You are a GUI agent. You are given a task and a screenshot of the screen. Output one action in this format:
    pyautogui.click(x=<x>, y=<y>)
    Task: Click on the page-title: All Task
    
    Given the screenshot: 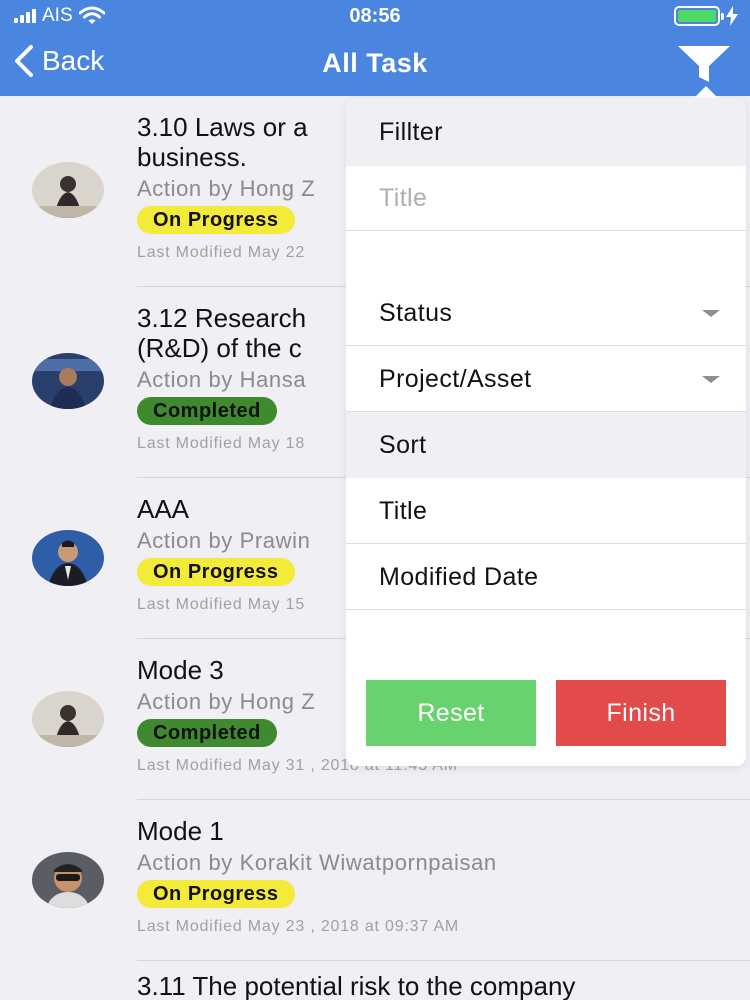 What is the action you would take?
    pyautogui.click(x=375, y=63)
    